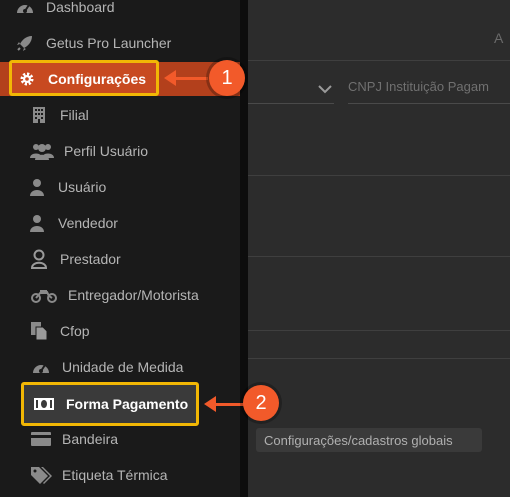  Describe the element at coordinates (75, 331) in the screenshot. I see `sidebar-item-label: Cfop` at that location.